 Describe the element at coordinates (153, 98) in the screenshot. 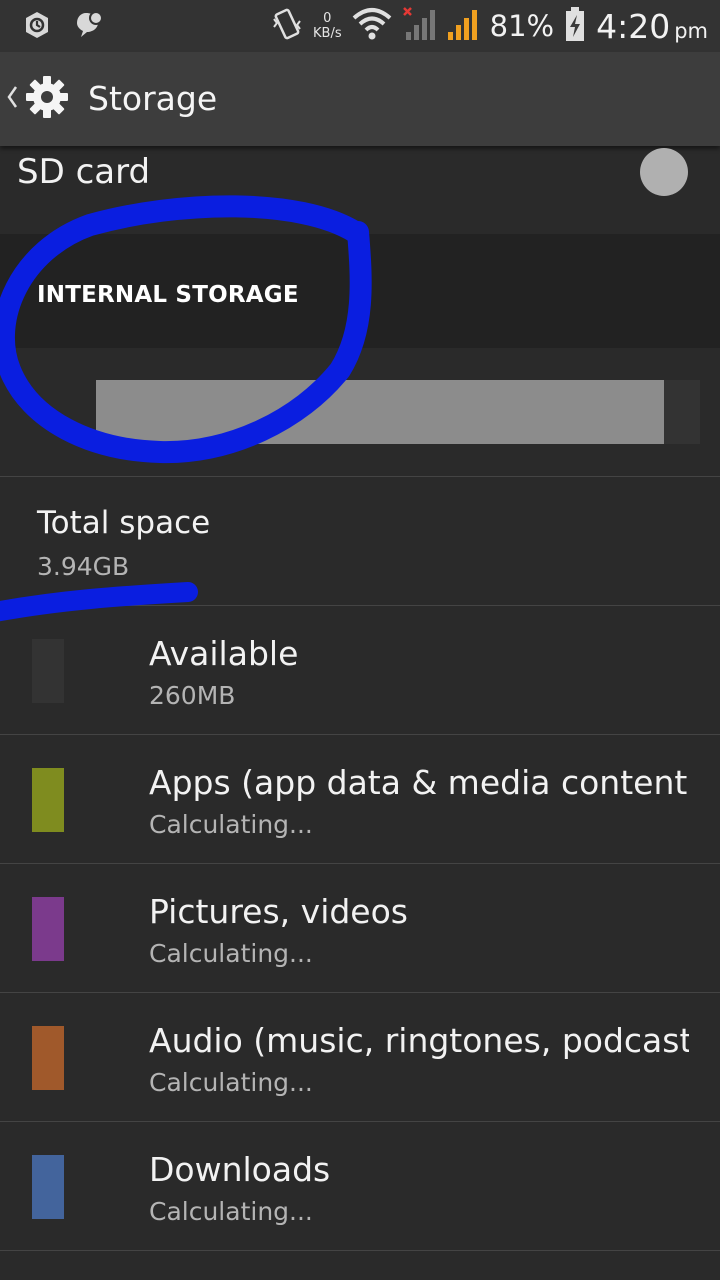

I see `page-title: Storage` at that location.